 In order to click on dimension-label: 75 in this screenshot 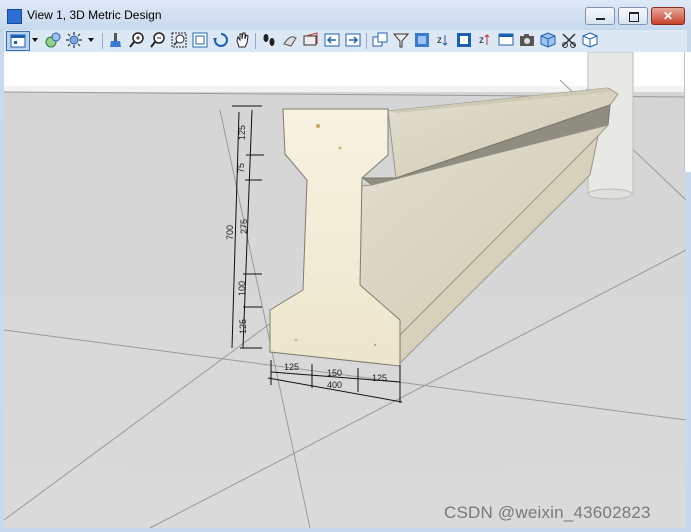, I will do `click(241, 168)`.